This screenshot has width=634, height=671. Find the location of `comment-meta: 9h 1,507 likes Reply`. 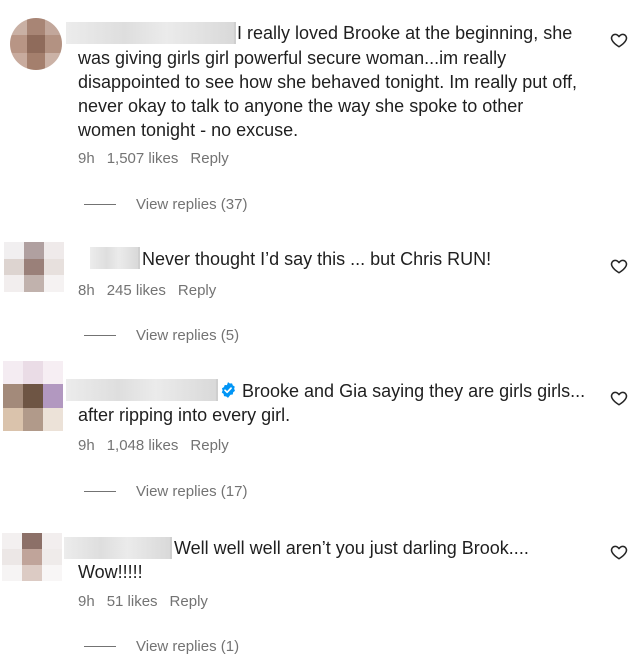

comment-meta: 9h 1,507 likes Reply is located at coordinates (153, 158).